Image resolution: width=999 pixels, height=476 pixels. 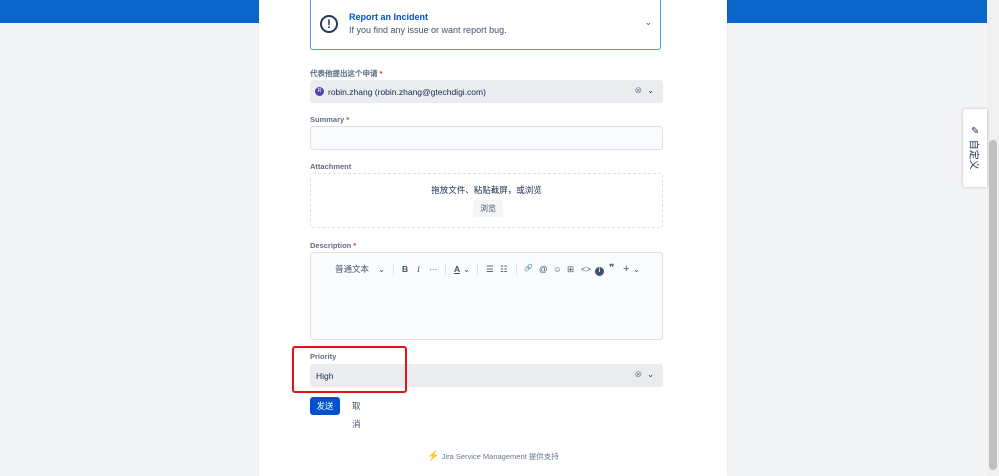 What do you see at coordinates (975, 131) in the screenshot?
I see `pencil-icon: ✎` at bounding box center [975, 131].